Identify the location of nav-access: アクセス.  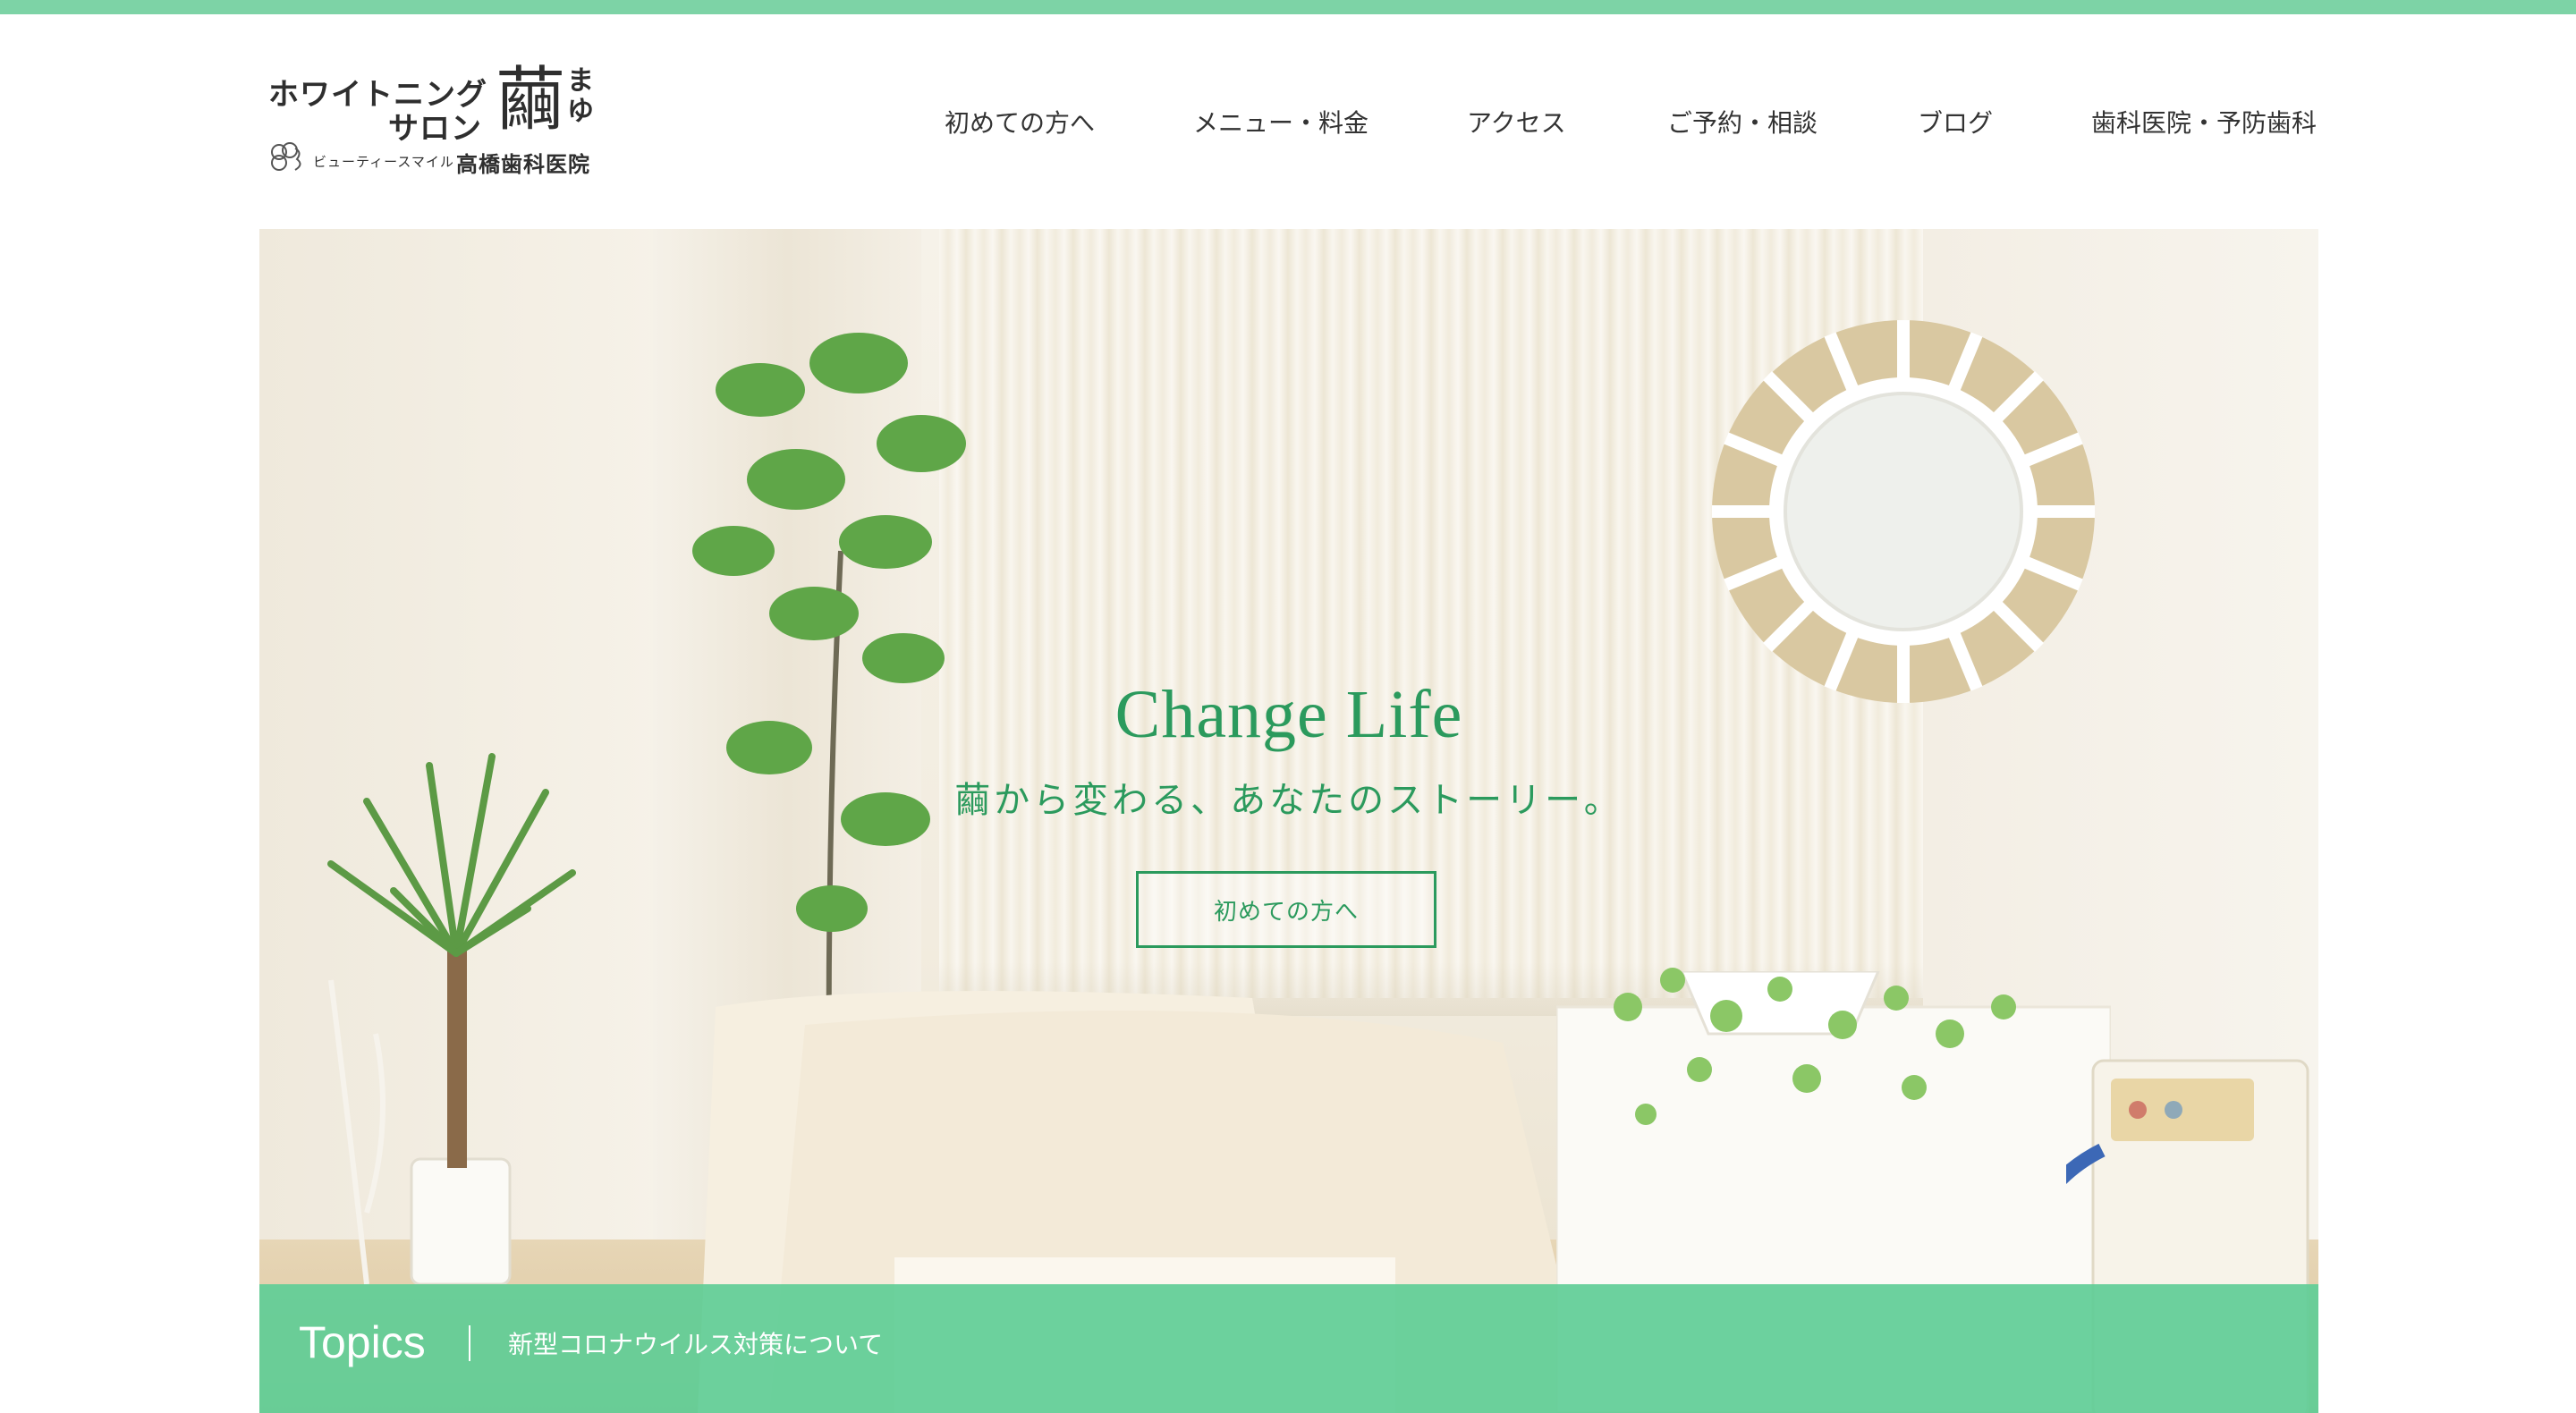
(1516, 122).